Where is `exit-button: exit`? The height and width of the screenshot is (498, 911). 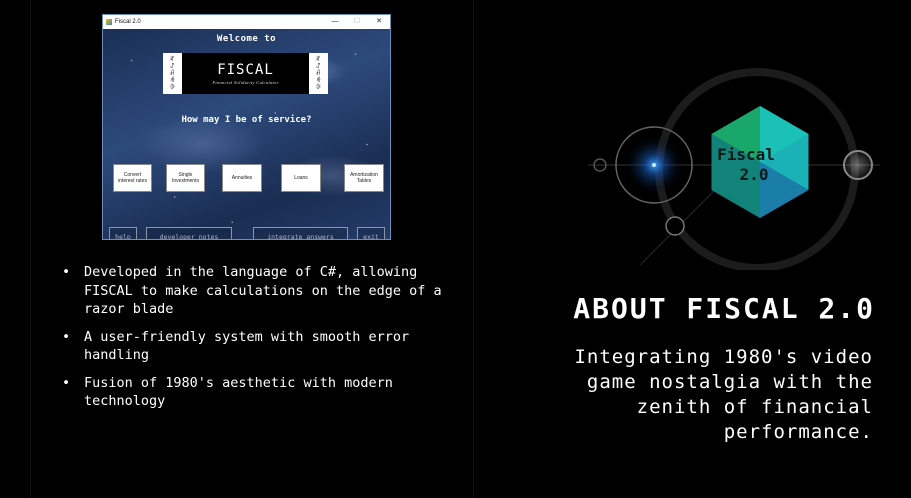
exit-button: exit is located at coordinates (371, 233).